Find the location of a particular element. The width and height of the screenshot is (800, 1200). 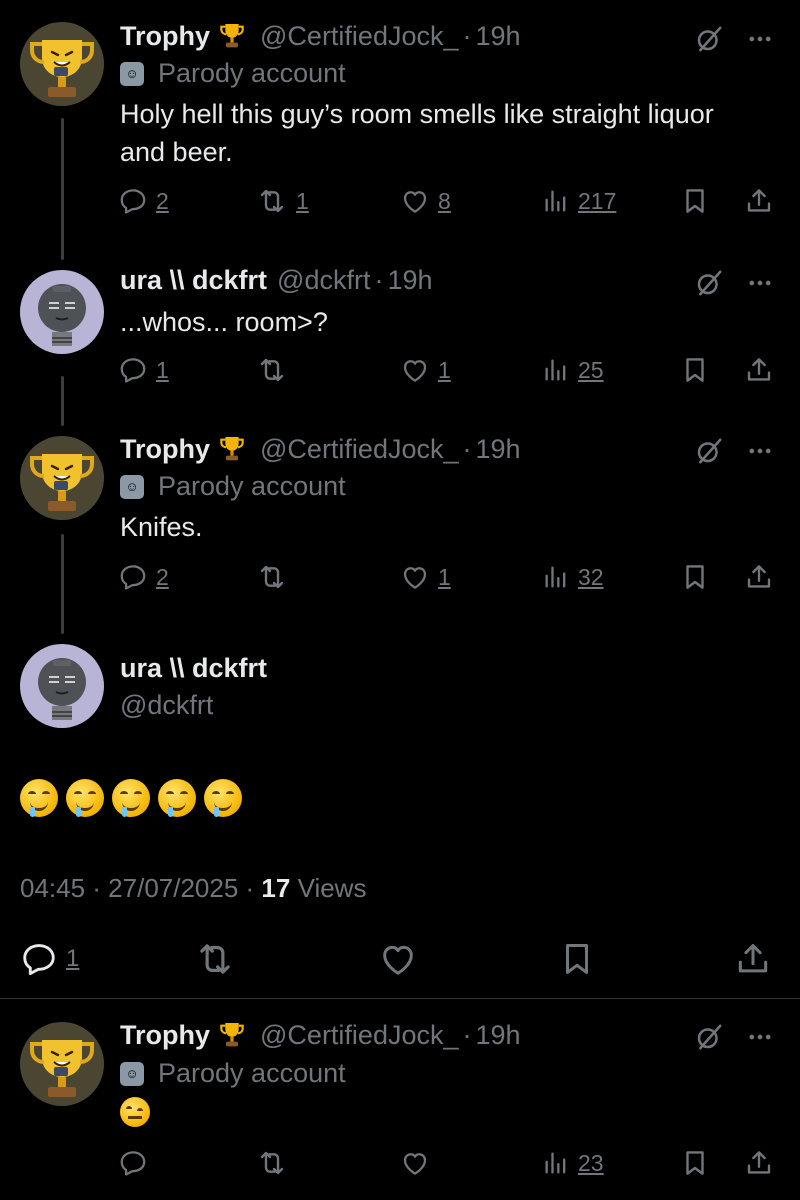

like-button: 8 is located at coordinates (425, 201).